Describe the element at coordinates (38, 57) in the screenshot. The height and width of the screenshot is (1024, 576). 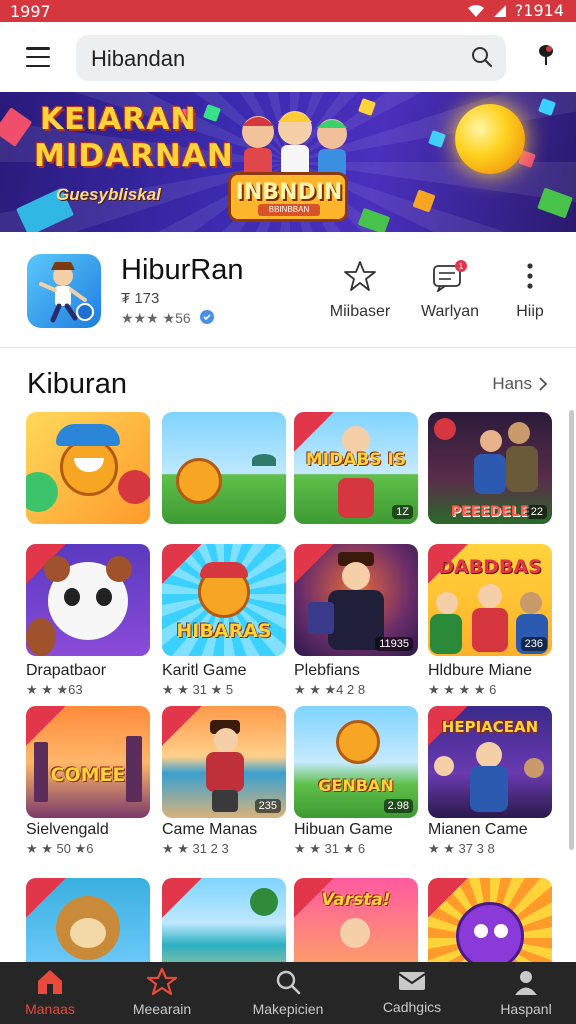
I see `menu-icon` at that location.